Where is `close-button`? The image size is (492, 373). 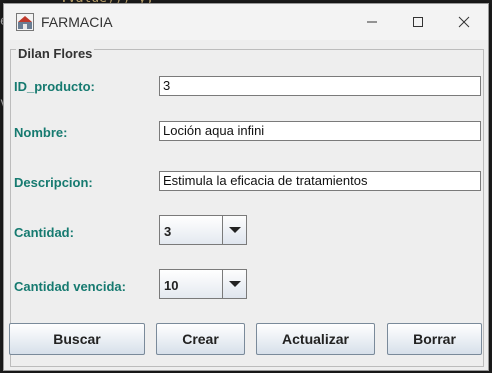 close-button is located at coordinates (464, 22).